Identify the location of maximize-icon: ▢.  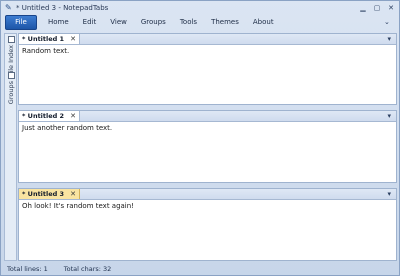
(377, 8).